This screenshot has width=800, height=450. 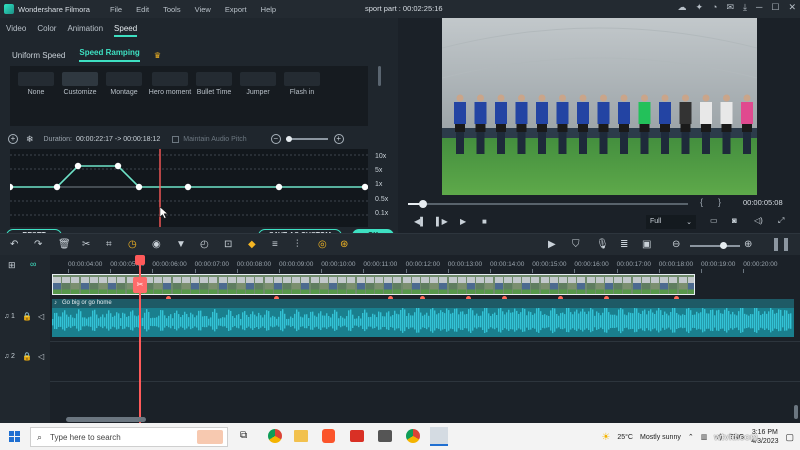 What do you see at coordinates (704, 437) in the screenshot?
I see `network-icon: ▥` at bounding box center [704, 437].